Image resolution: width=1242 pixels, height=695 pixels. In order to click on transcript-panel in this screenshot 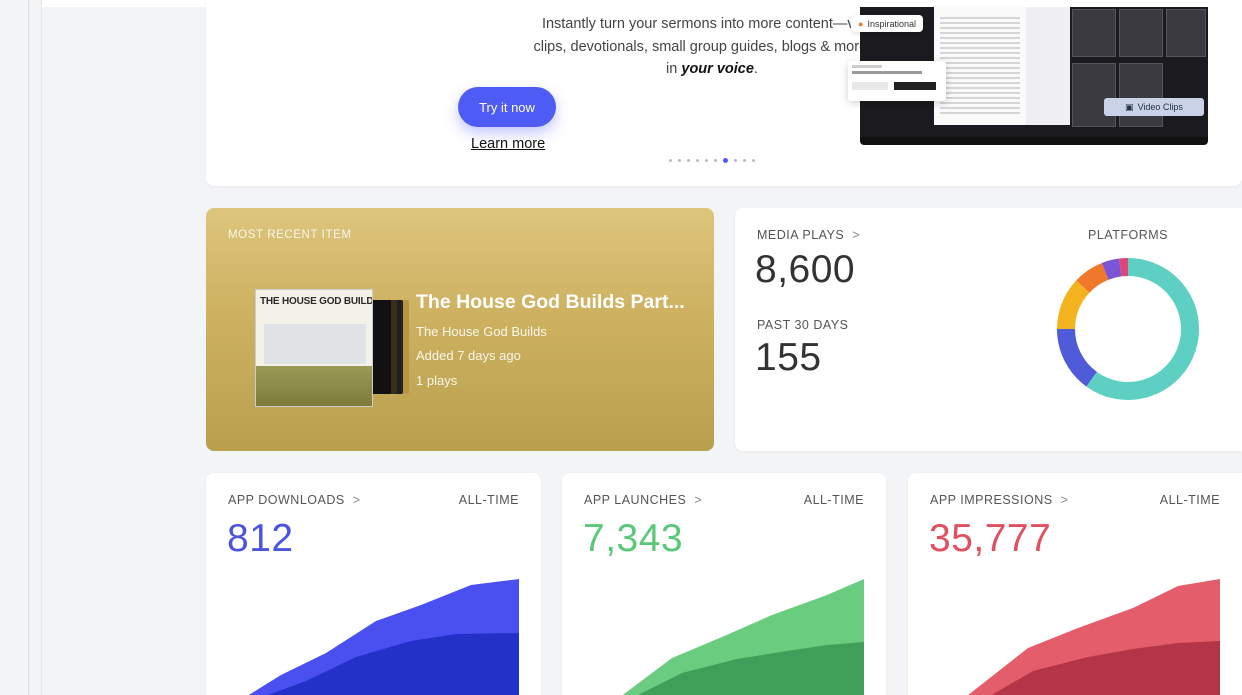, I will do `click(980, 66)`.